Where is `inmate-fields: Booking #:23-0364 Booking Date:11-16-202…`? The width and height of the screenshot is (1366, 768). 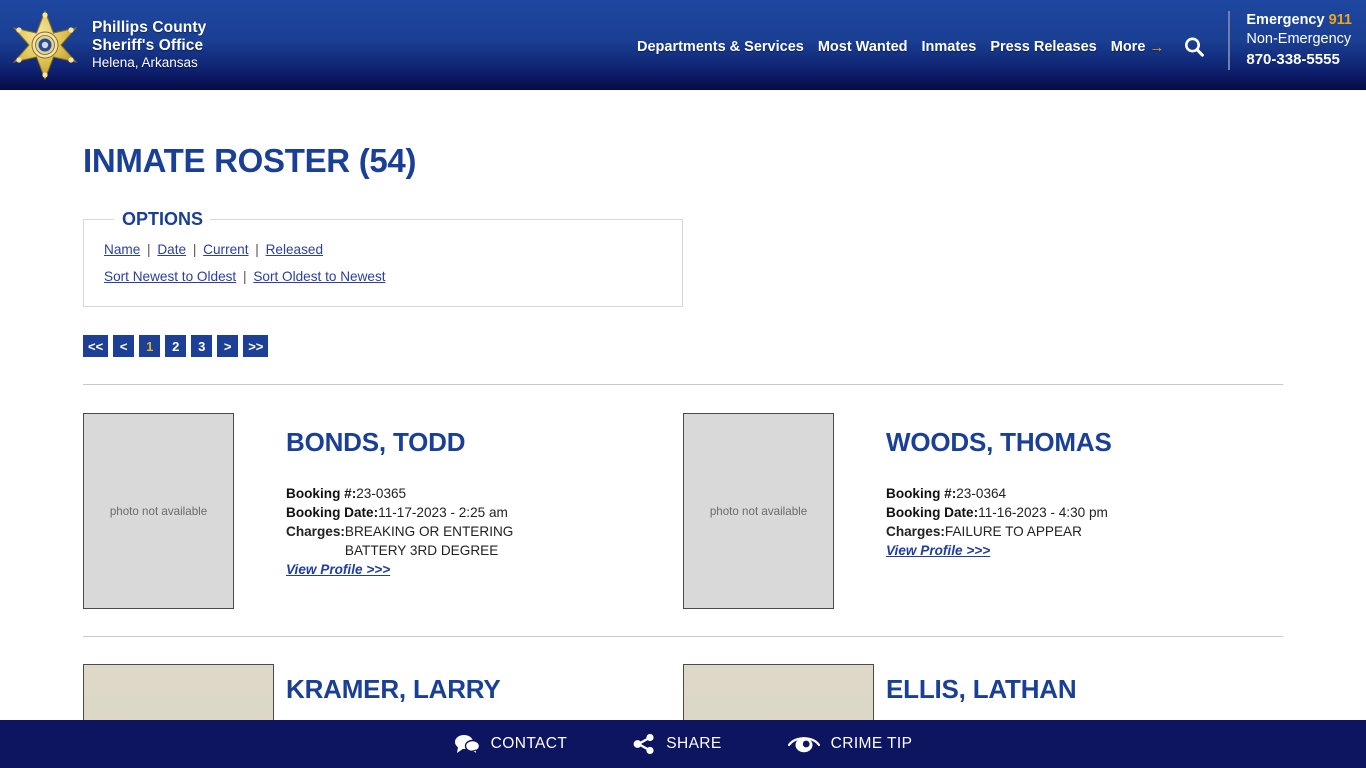
inmate-fields: Booking #:23-0364 Booking Date:11-16-202… is located at coordinates (999, 522).